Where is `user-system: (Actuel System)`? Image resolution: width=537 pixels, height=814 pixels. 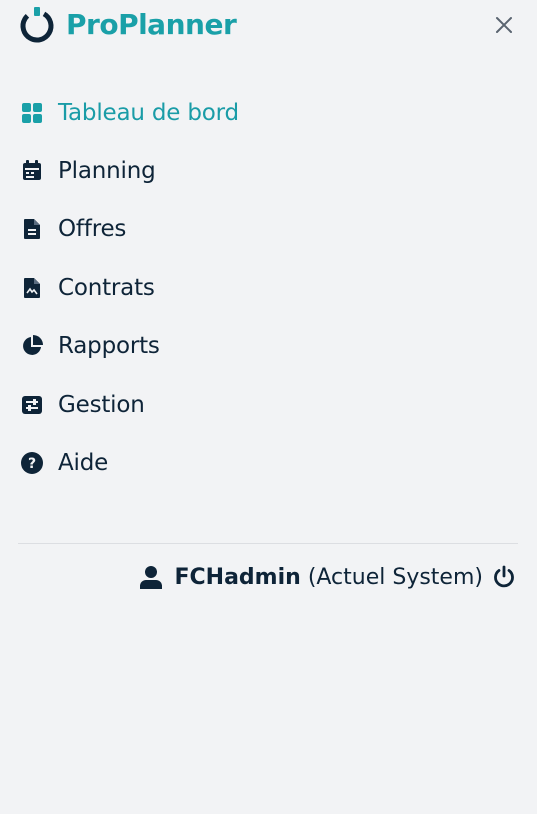 user-system: (Actuel System) is located at coordinates (395, 577).